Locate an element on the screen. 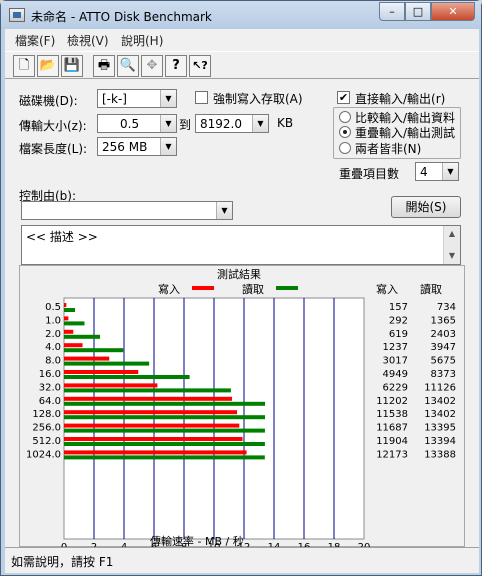 The height and width of the screenshot is (576, 482). file-length-select: 256 MB ▼ is located at coordinates (137, 146).